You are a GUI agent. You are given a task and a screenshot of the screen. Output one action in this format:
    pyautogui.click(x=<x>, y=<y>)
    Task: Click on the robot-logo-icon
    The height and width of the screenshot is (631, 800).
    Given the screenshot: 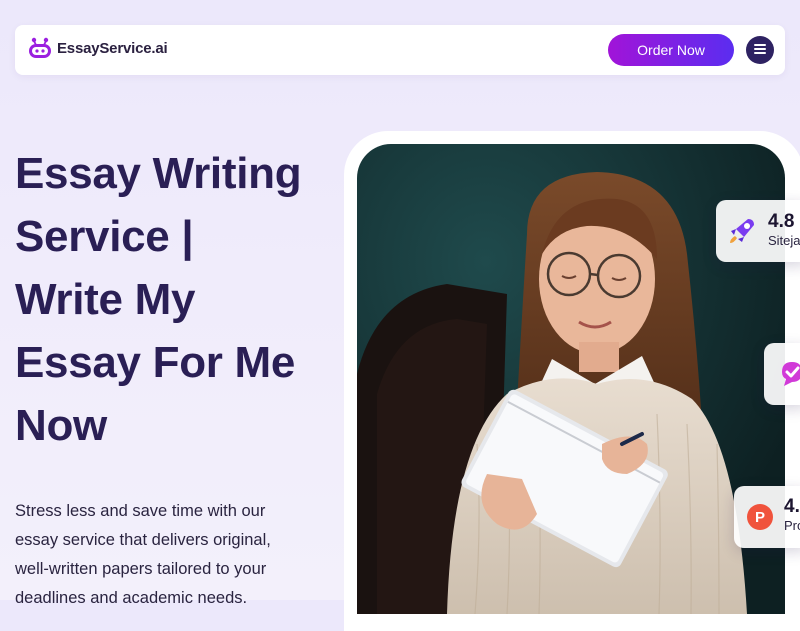 What is the action you would take?
    pyautogui.click(x=40, y=48)
    